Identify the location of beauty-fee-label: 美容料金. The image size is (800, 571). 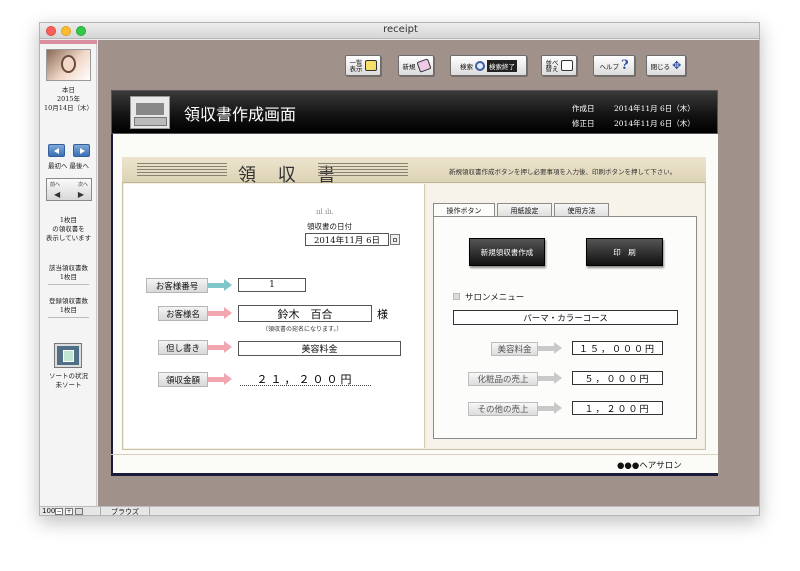
(514, 349).